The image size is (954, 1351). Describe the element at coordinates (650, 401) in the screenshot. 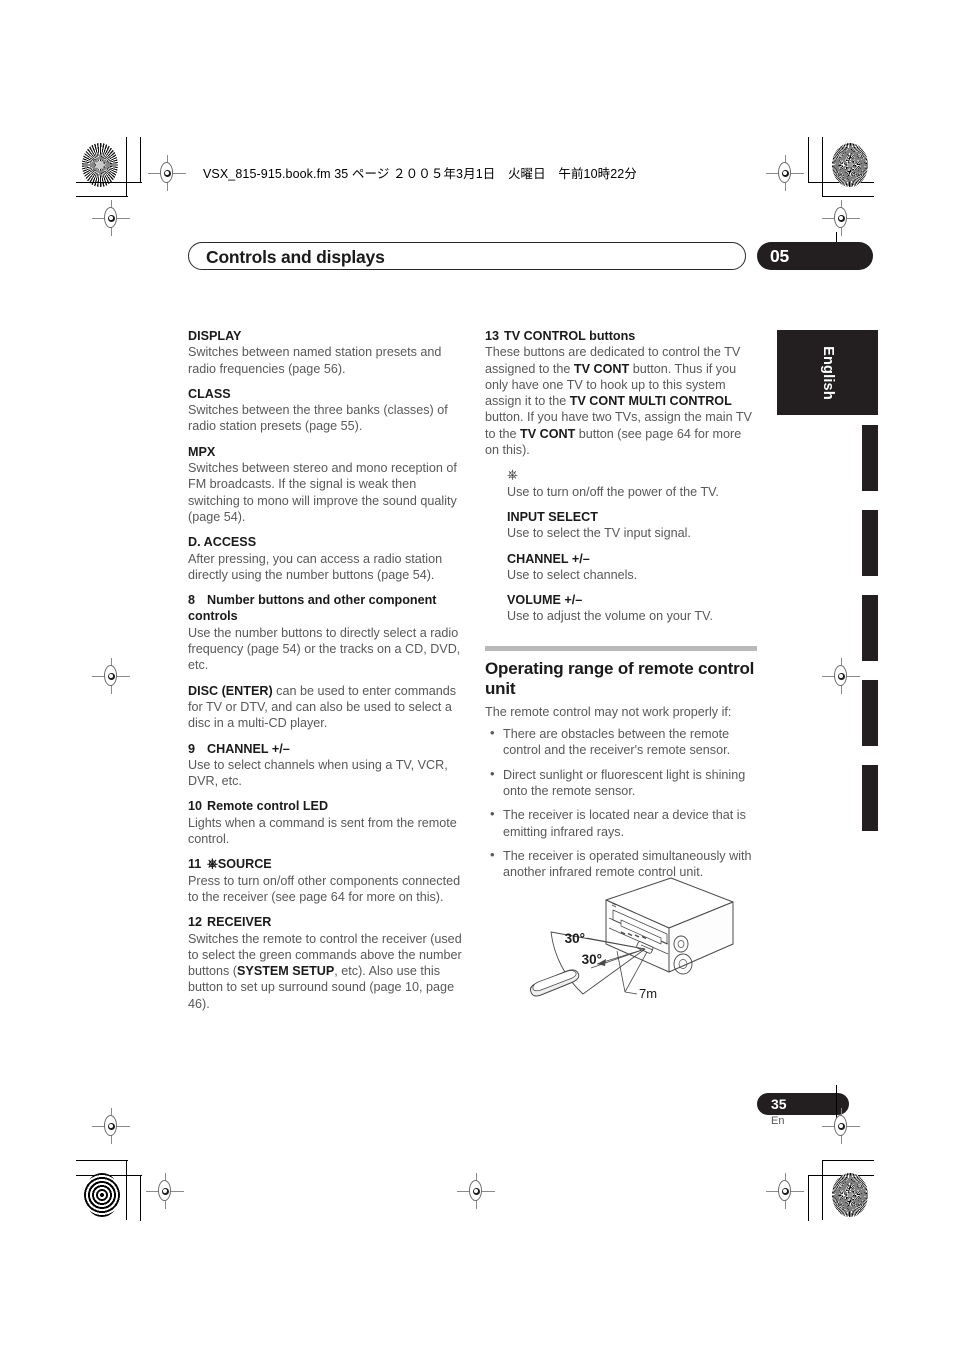

I see `tv-cont-multi-control-label: TV CONT MULTI CONTROL` at that location.